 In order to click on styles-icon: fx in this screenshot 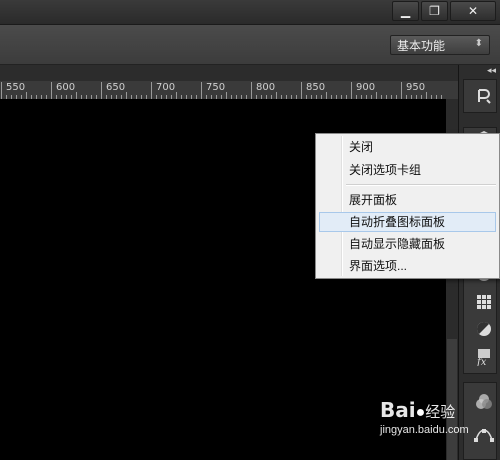, I will do `click(484, 357)`.